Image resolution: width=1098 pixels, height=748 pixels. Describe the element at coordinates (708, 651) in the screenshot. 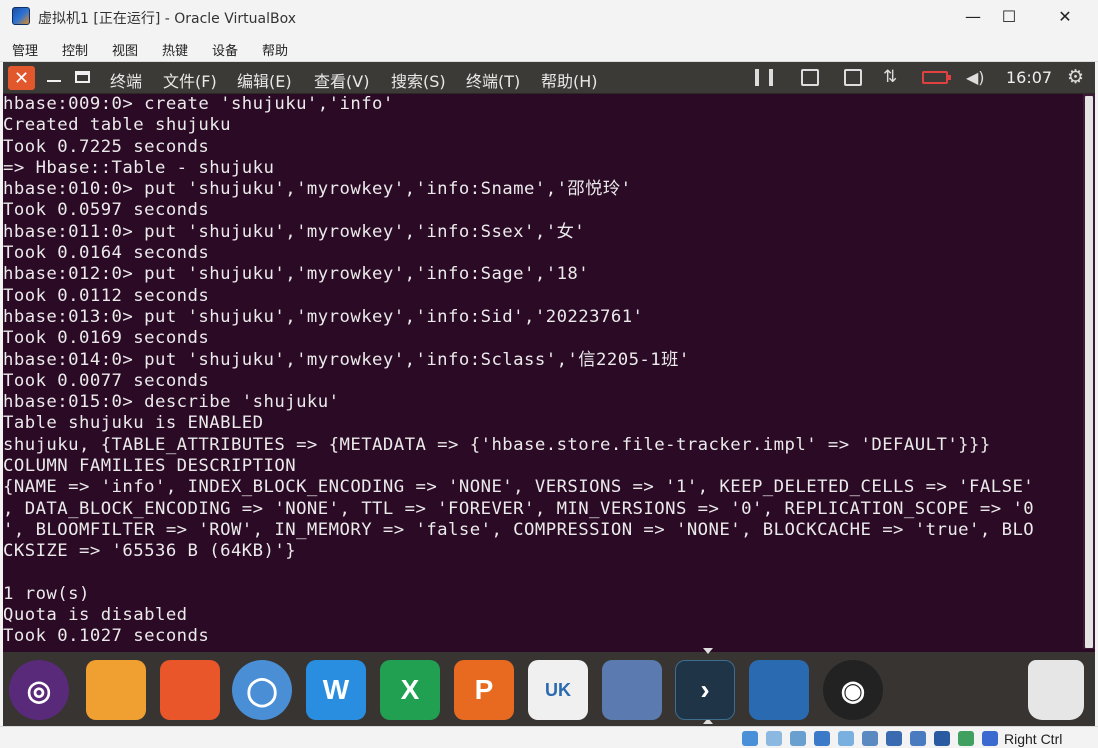

I see `dock-indicator-top` at that location.